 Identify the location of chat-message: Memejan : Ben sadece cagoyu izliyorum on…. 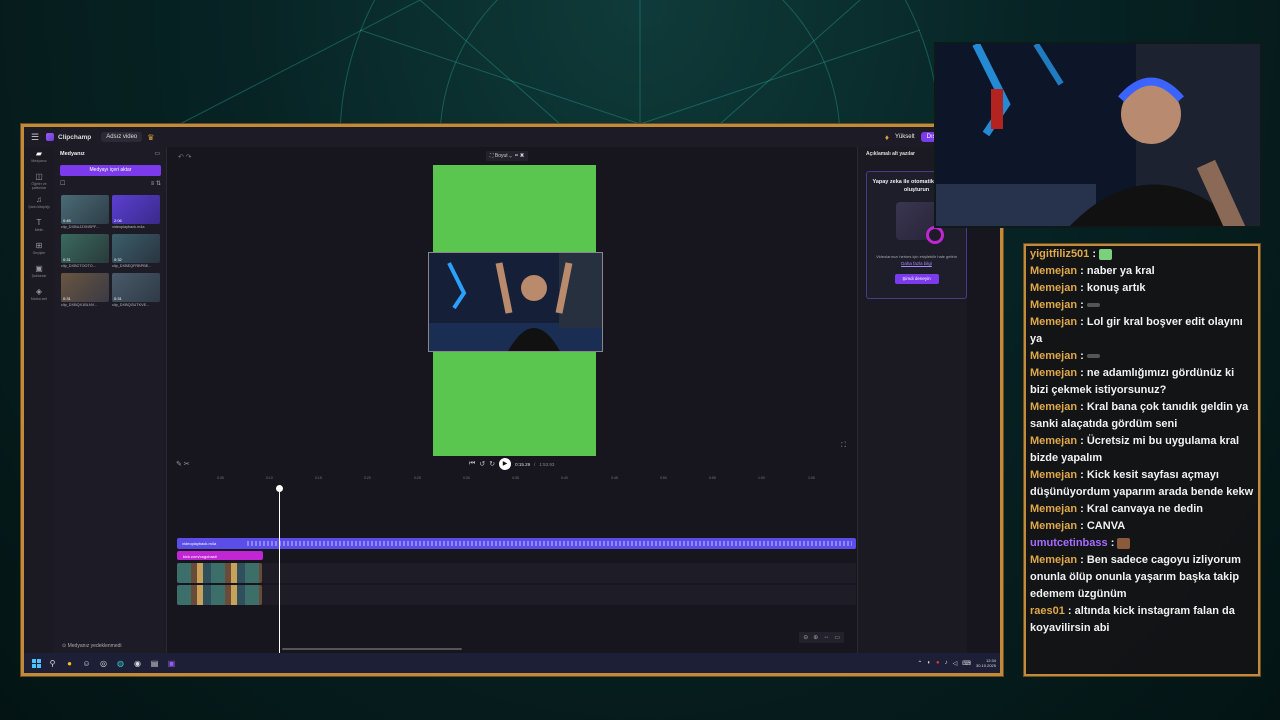
(1135, 577).